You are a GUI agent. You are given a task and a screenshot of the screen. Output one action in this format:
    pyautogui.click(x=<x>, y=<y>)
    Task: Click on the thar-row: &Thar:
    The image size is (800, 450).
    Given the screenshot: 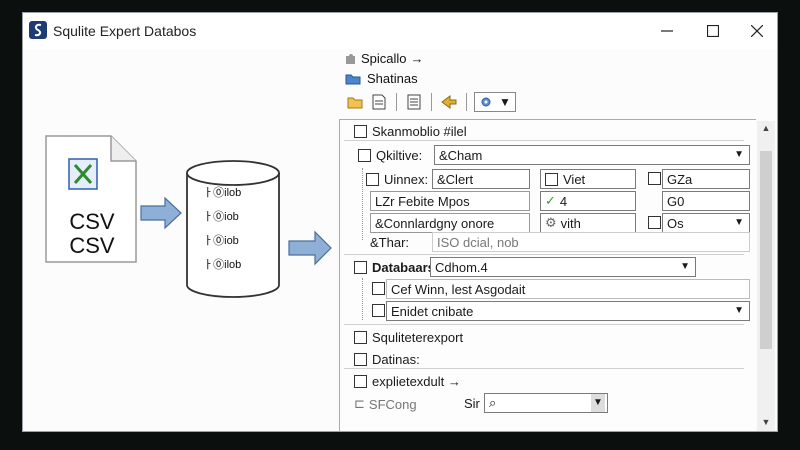 What is the action you would take?
    pyautogui.click(x=389, y=242)
    